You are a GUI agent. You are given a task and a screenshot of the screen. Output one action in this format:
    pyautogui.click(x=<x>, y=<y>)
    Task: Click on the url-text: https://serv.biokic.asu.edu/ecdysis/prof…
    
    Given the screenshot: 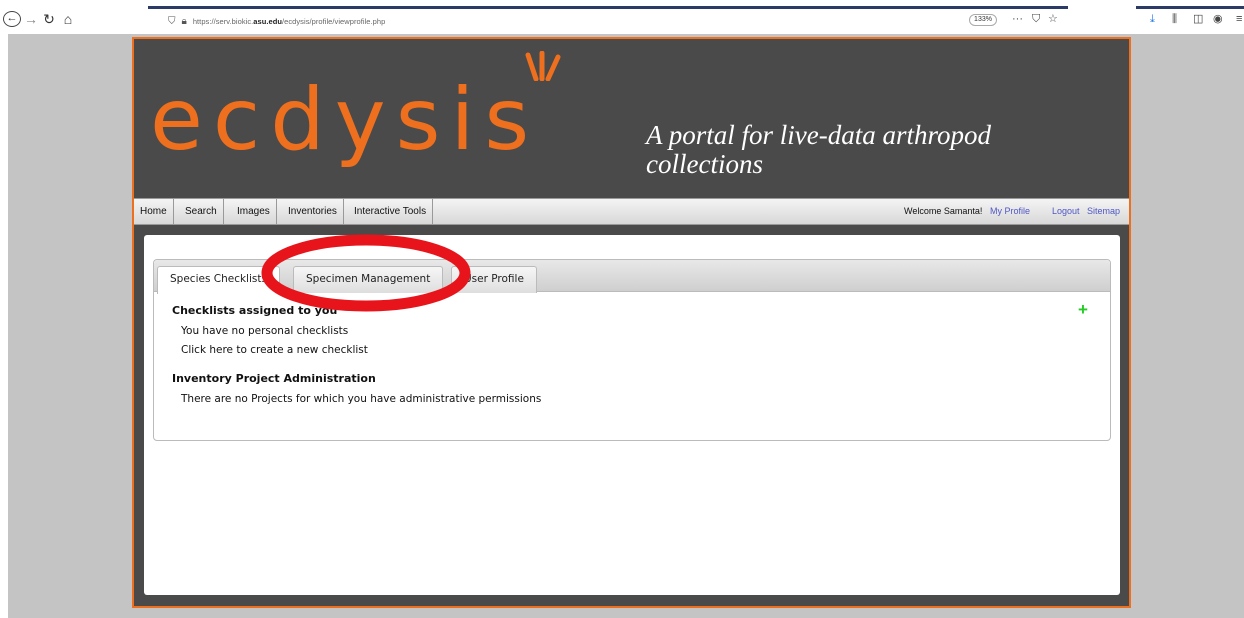 What is the action you would take?
    pyautogui.click(x=289, y=21)
    